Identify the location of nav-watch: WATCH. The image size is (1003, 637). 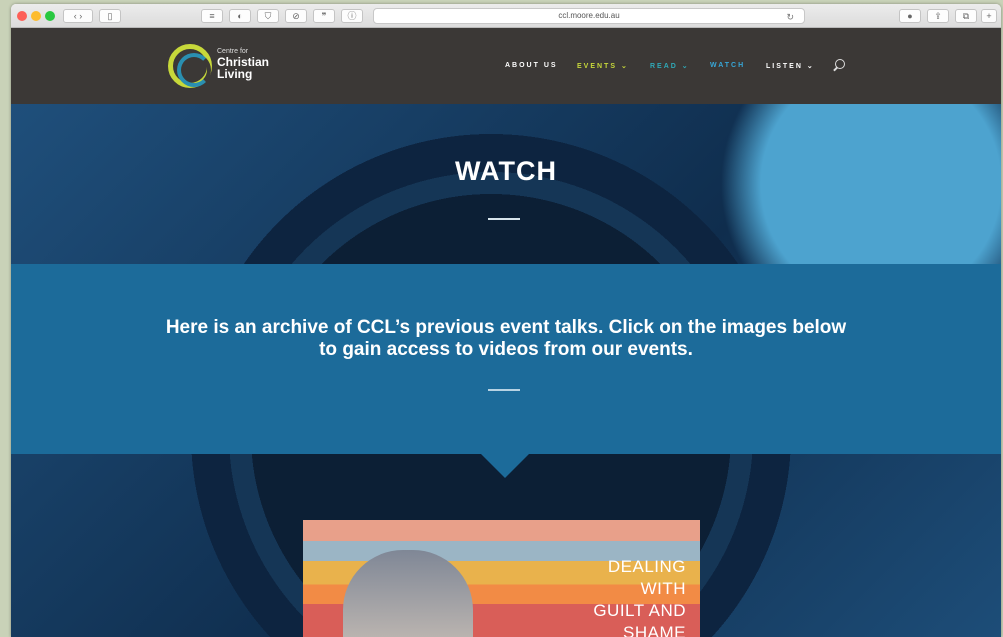
(727, 65).